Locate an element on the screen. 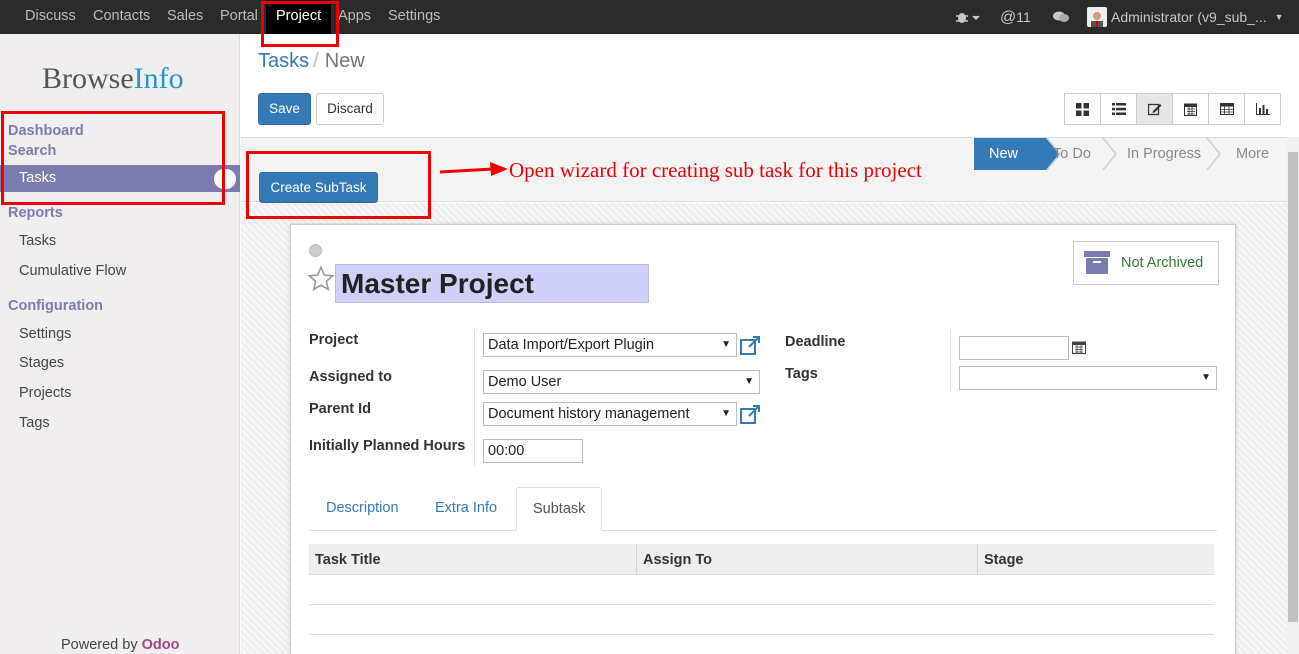  tags-label: Tags is located at coordinates (801, 374).